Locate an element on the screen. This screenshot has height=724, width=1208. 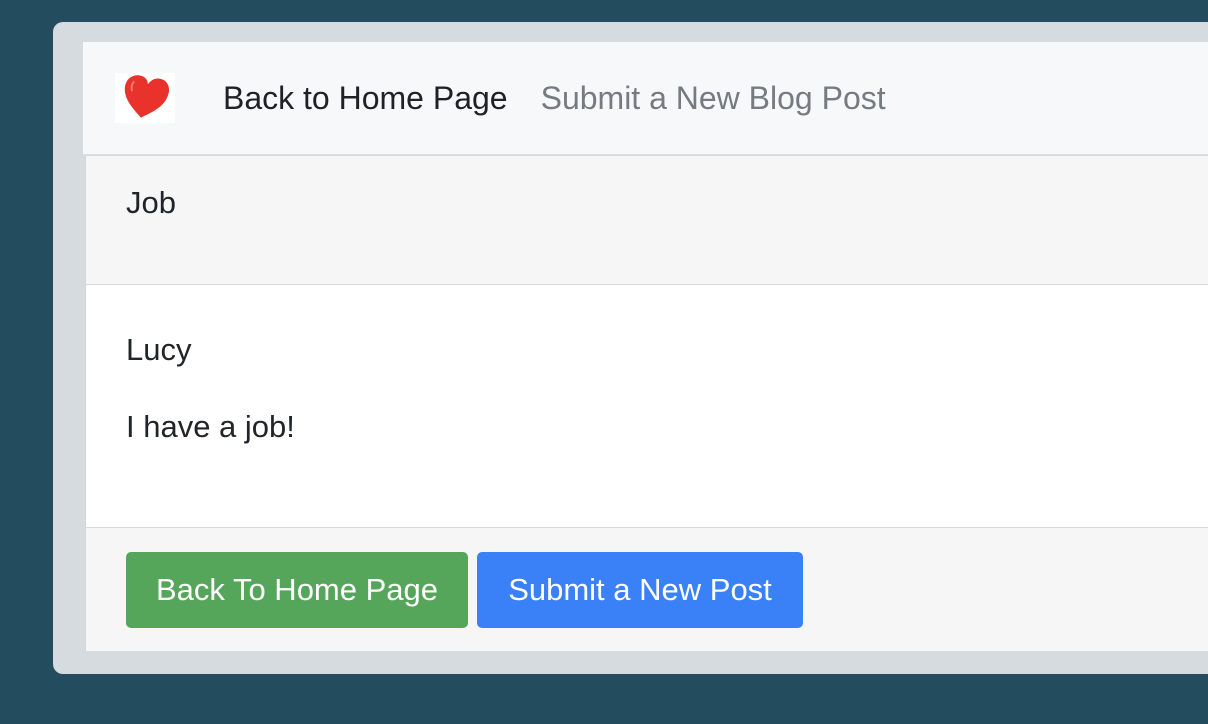
submit-new-post-button: Submit a New Post is located at coordinates (640, 590).